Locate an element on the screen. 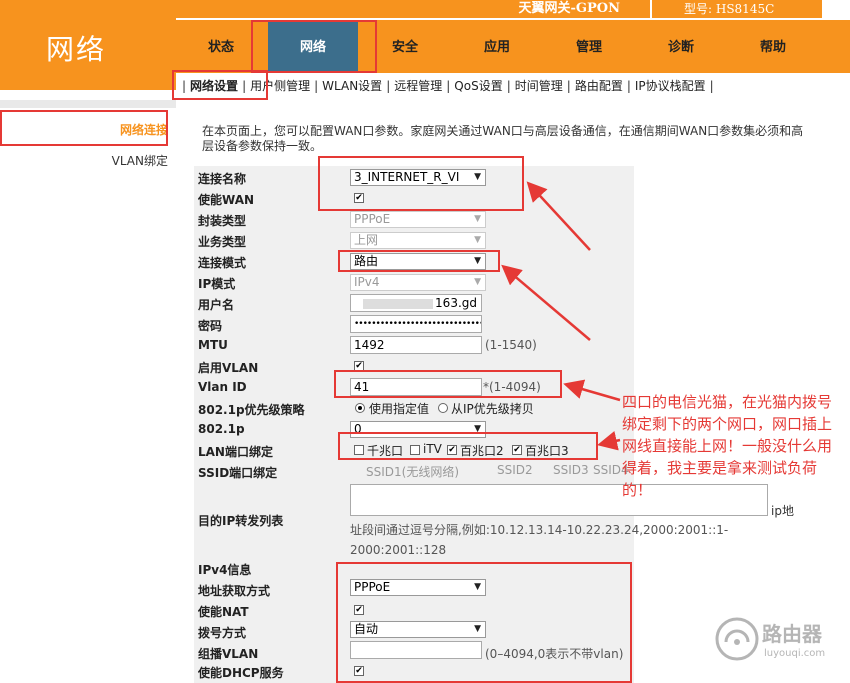 Image resolution: width=850 pixels, height=683 pixels. router-logo-icon is located at coordinates (737, 639).